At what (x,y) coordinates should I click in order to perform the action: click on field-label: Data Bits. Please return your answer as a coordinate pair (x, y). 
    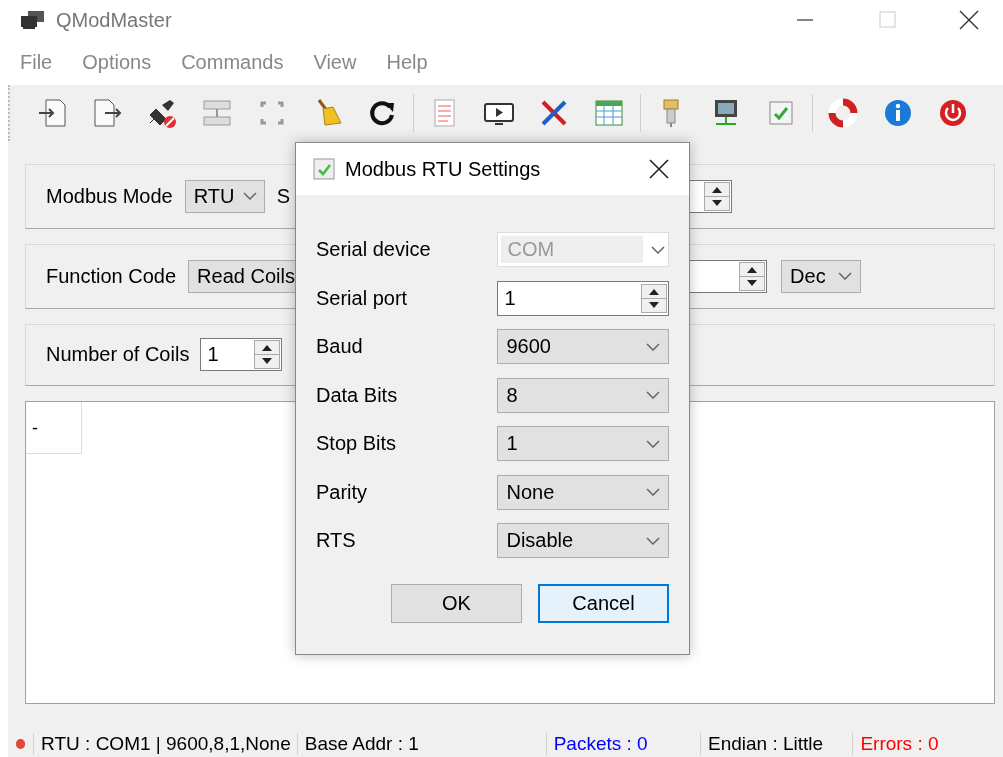
    Looking at the image, I should click on (357, 395).